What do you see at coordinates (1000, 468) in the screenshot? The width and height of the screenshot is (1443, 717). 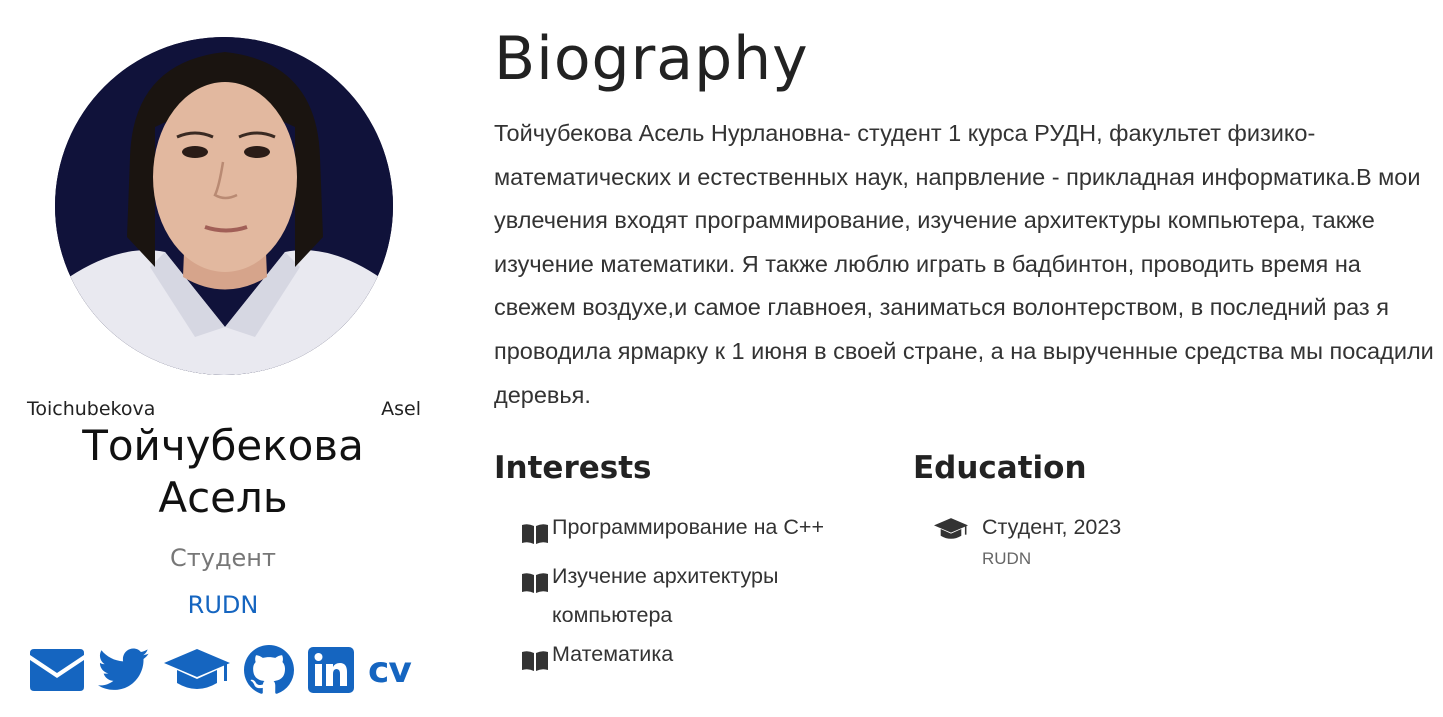 I see `education-title: Education` at bounding box center [1000, 468].